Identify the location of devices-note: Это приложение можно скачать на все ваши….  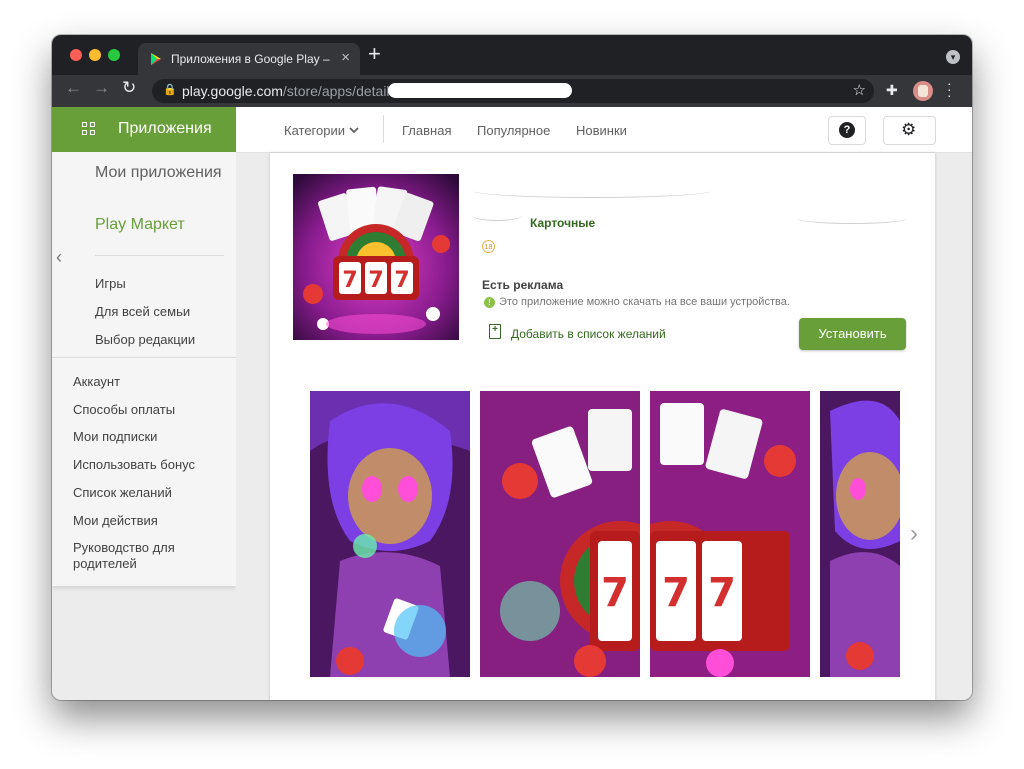
(644, 302).